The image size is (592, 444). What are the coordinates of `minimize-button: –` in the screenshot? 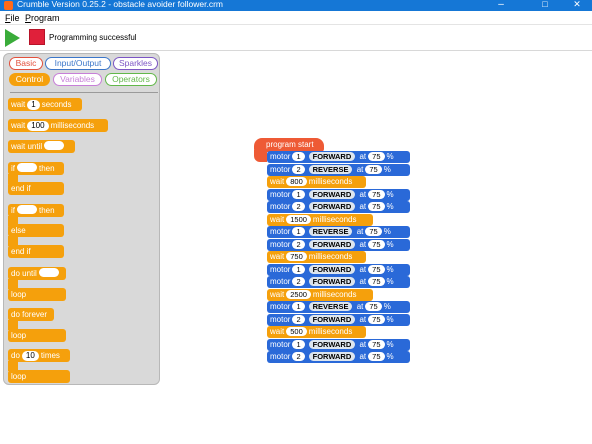 It's located at (501, 5).